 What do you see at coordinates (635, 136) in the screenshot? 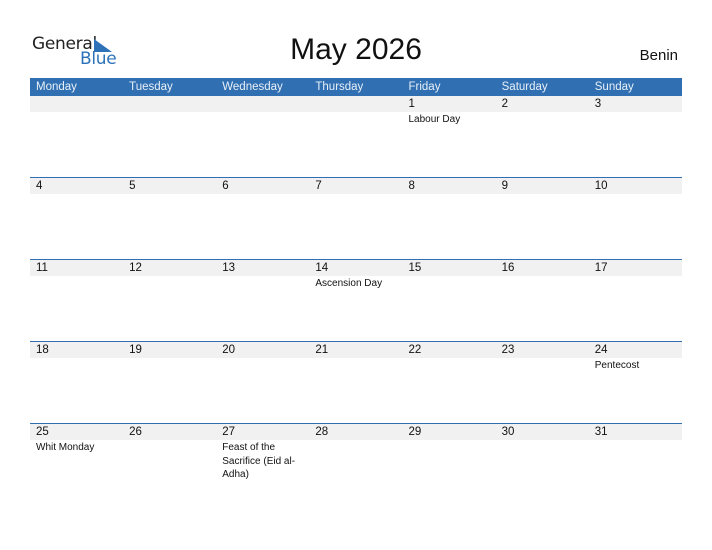
I see `day-cell: 3` at bounding box center [635, 136].